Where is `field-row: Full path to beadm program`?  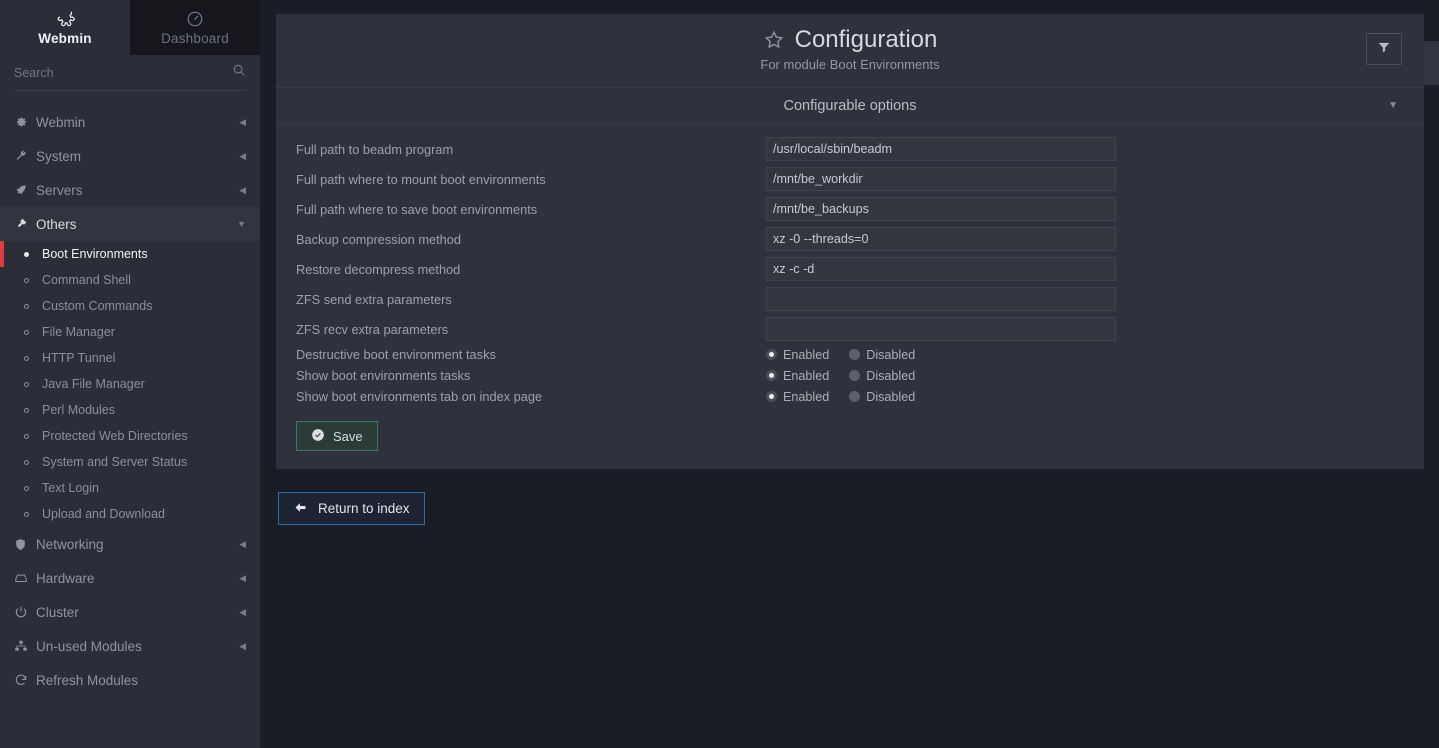
field-row: Full path to beadm program is located at coordinates (850, 149).